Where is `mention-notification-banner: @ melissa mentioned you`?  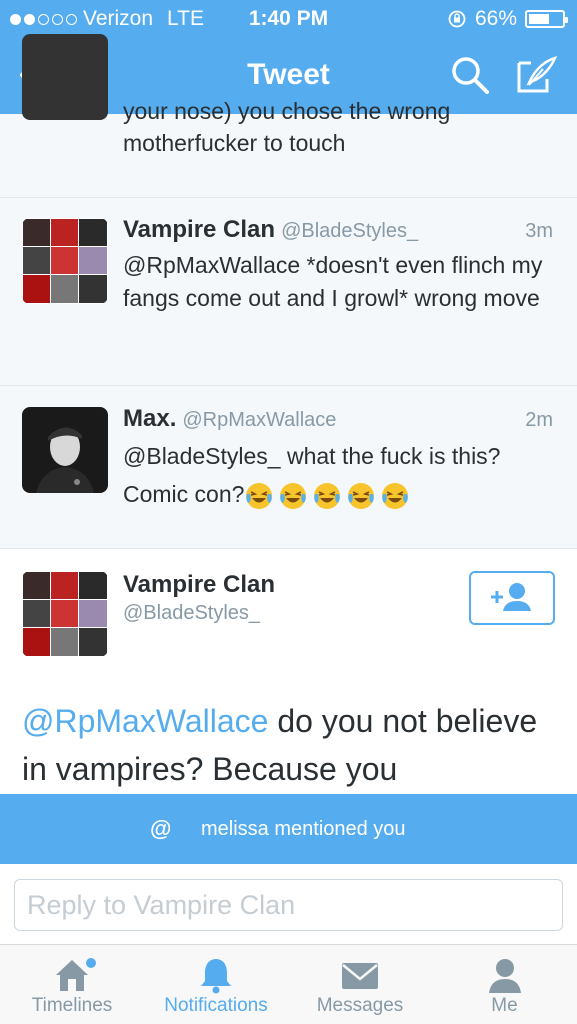 mention-notification-banner: @ melissa mentioned you is located at coordinates (288, 829).